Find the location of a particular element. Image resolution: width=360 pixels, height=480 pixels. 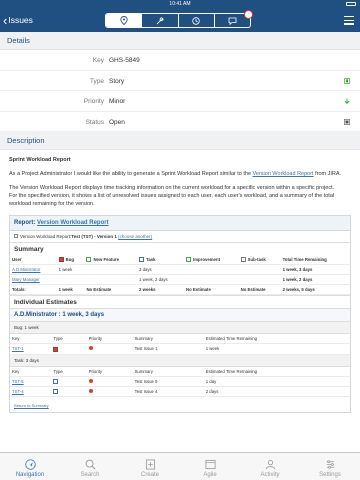

tab-create: Create is located at coordinates (150, 466).